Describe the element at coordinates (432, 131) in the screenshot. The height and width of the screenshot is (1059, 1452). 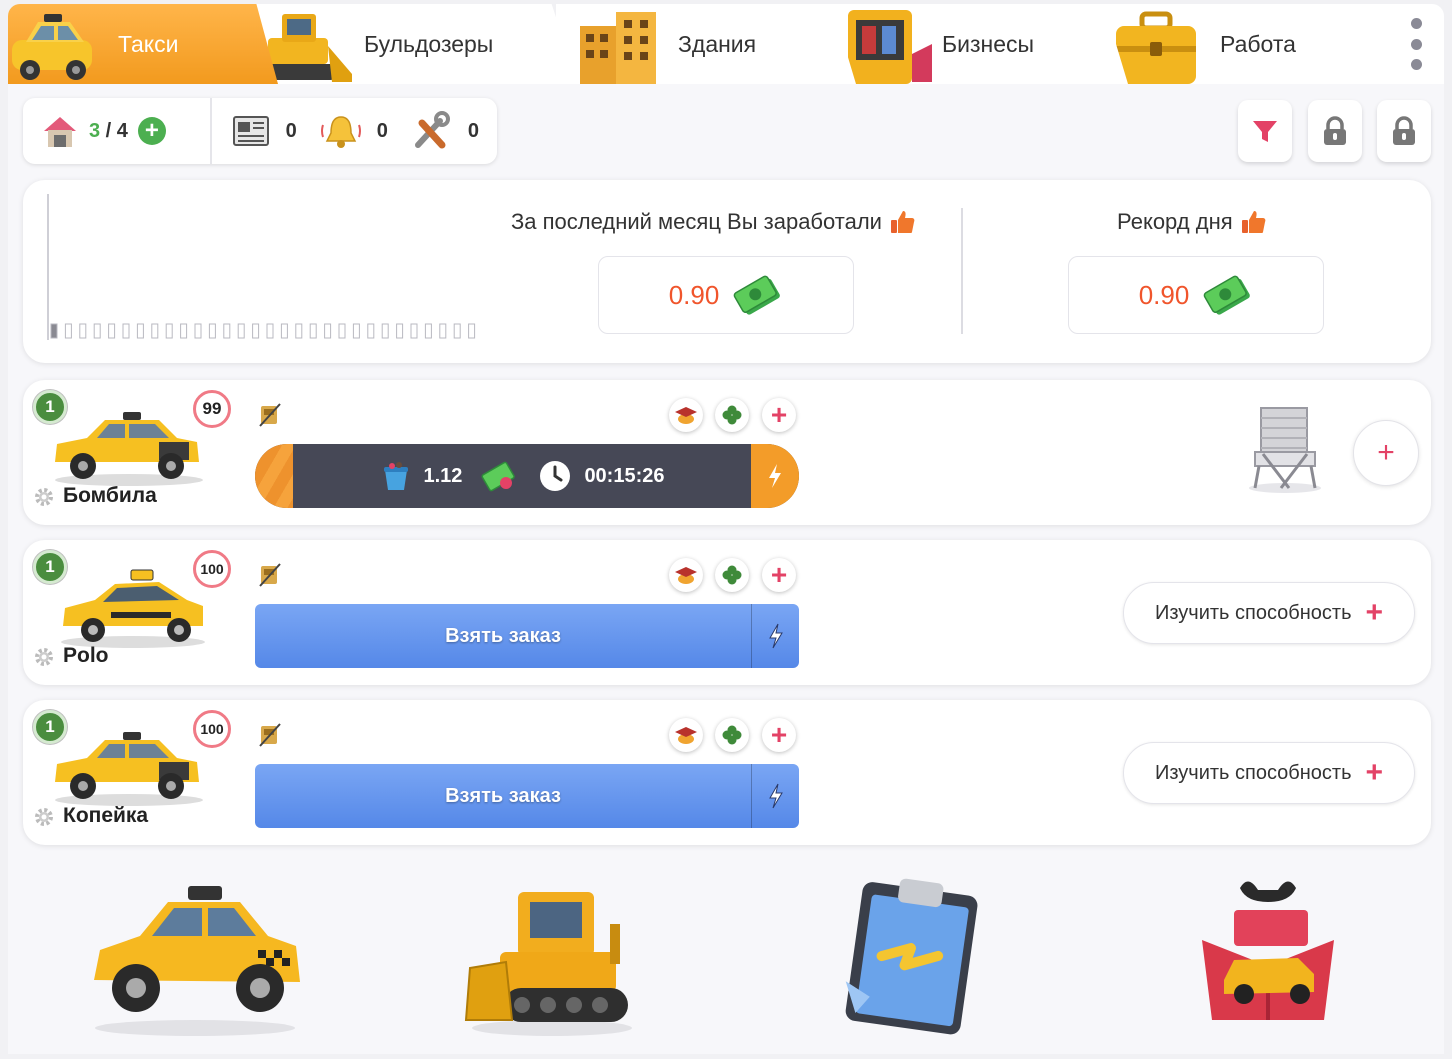
I see `repair-icon` at that location.